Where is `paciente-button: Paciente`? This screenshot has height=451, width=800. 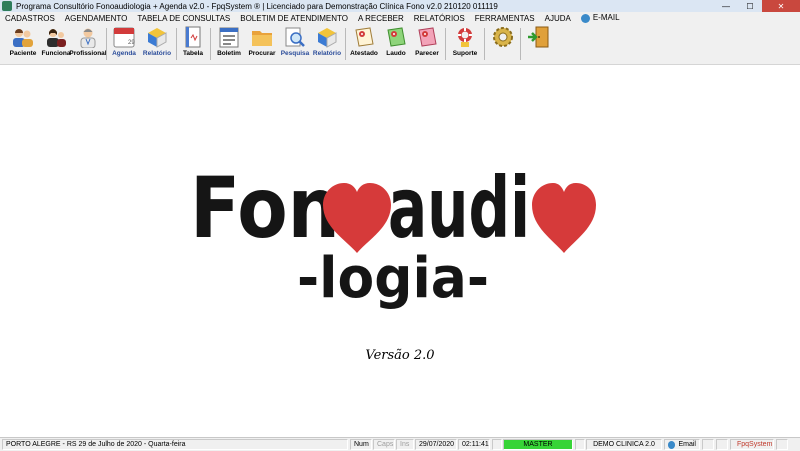 paciente-button: Paciente is located at coordinates (23, 44).